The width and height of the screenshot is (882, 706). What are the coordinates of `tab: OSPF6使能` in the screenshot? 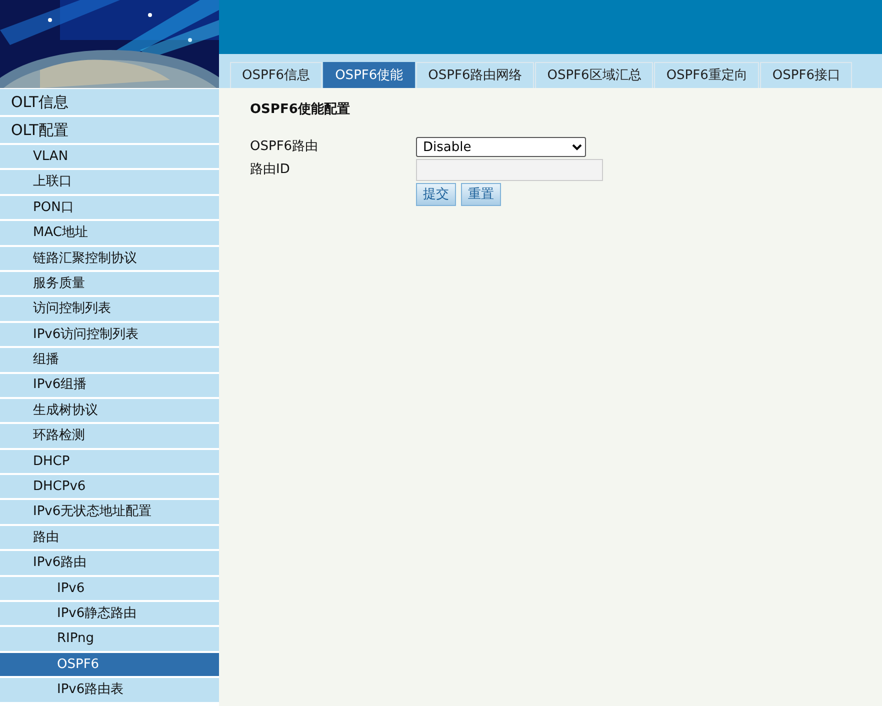 It's located at (369, 75).